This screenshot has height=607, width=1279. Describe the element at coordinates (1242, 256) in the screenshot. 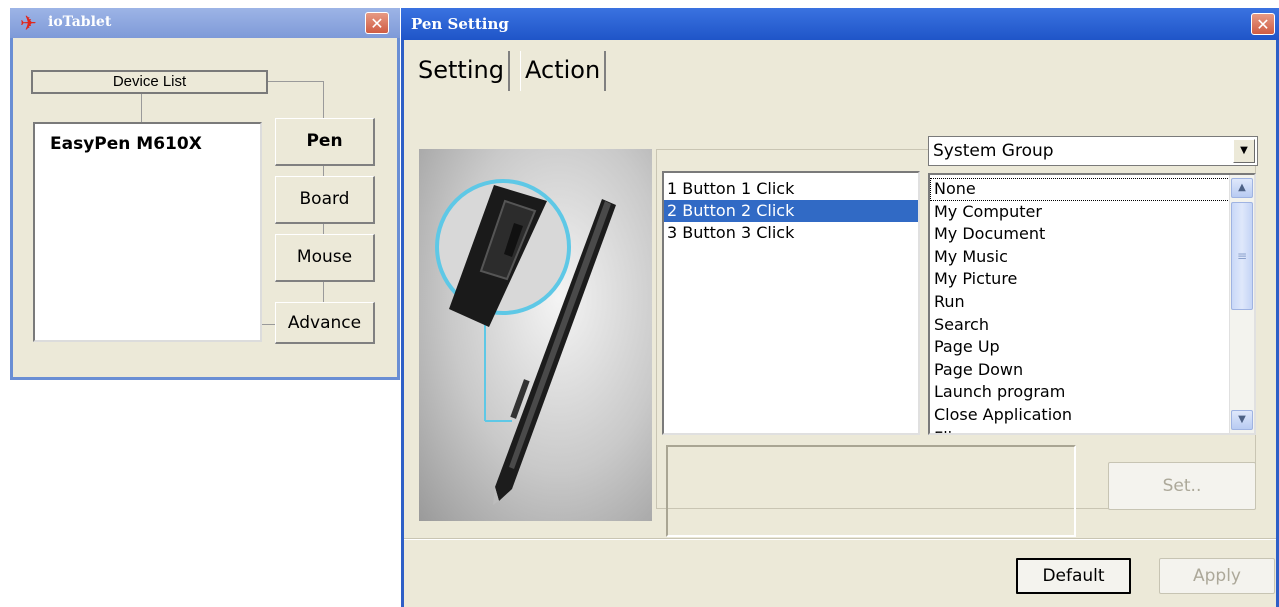

I see `scrollbar-thumb: ≡` at that location.